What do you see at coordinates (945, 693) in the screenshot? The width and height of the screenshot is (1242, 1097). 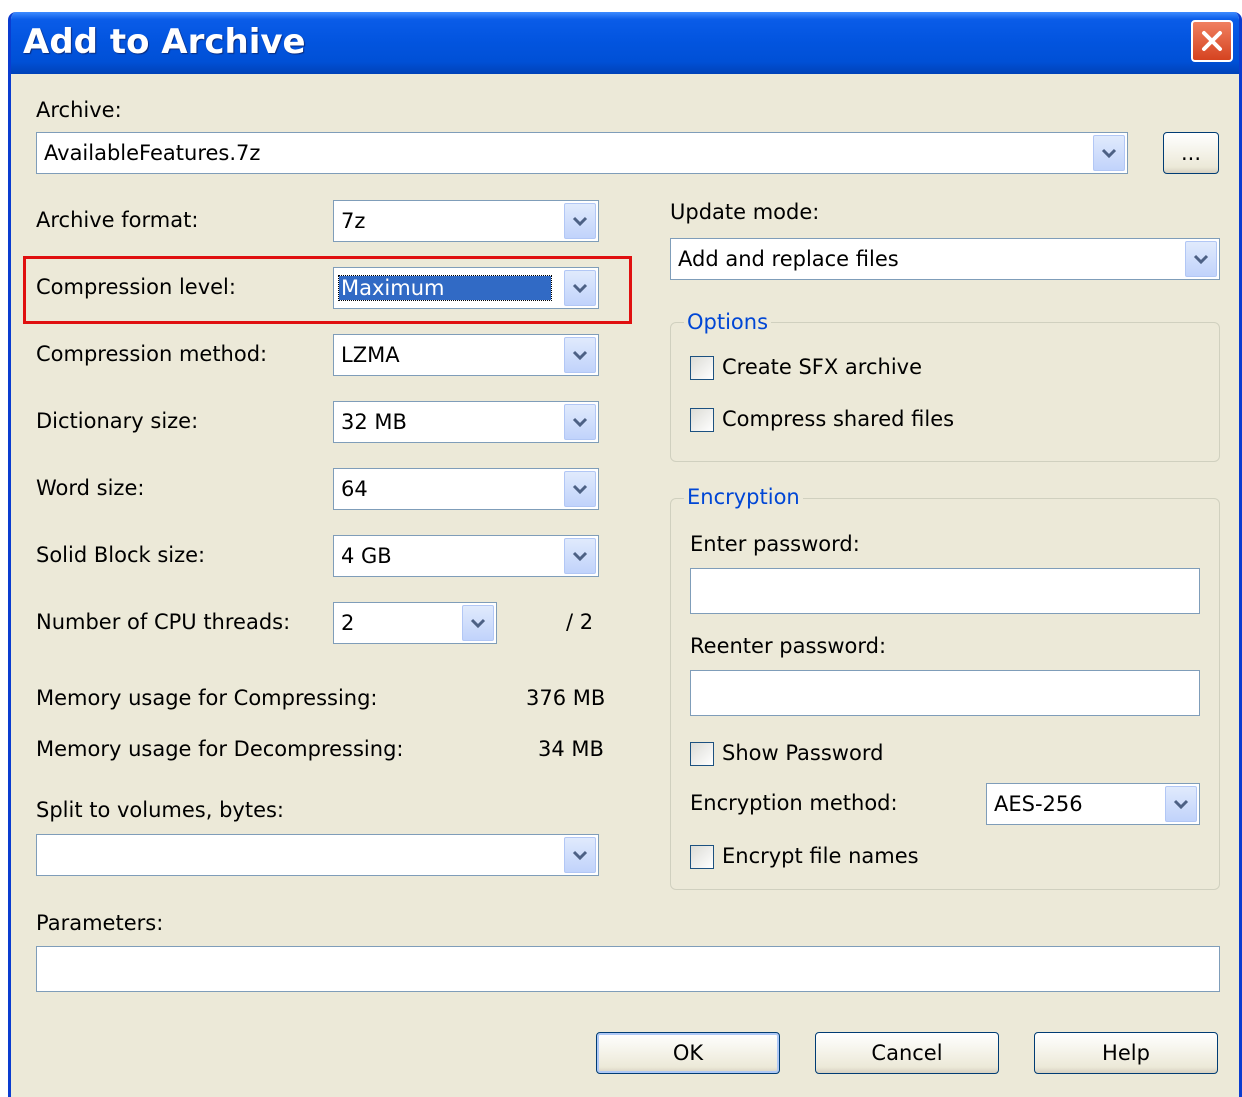 I see `reenter-password-input` at bounding box center [945, 693].